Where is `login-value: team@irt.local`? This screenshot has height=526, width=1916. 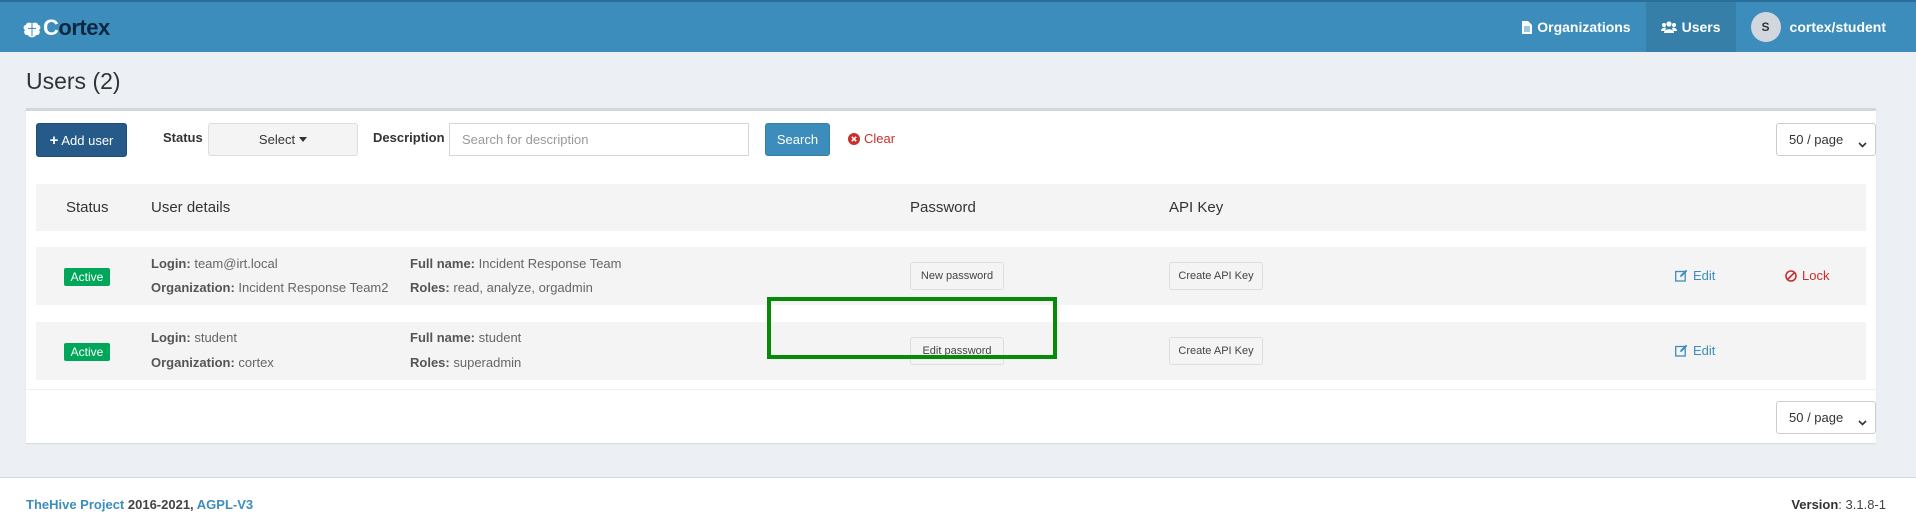 login-value: team@irt.local is located at coordinates (236, 263).